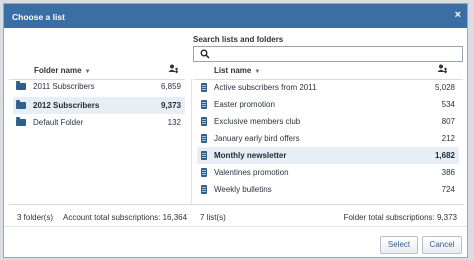 The width and height of the screenshot is (474, 260). What do you see at coordinates (205, 54) in the screenshot?
I see `search-icon` at bounding box center [205, 54].